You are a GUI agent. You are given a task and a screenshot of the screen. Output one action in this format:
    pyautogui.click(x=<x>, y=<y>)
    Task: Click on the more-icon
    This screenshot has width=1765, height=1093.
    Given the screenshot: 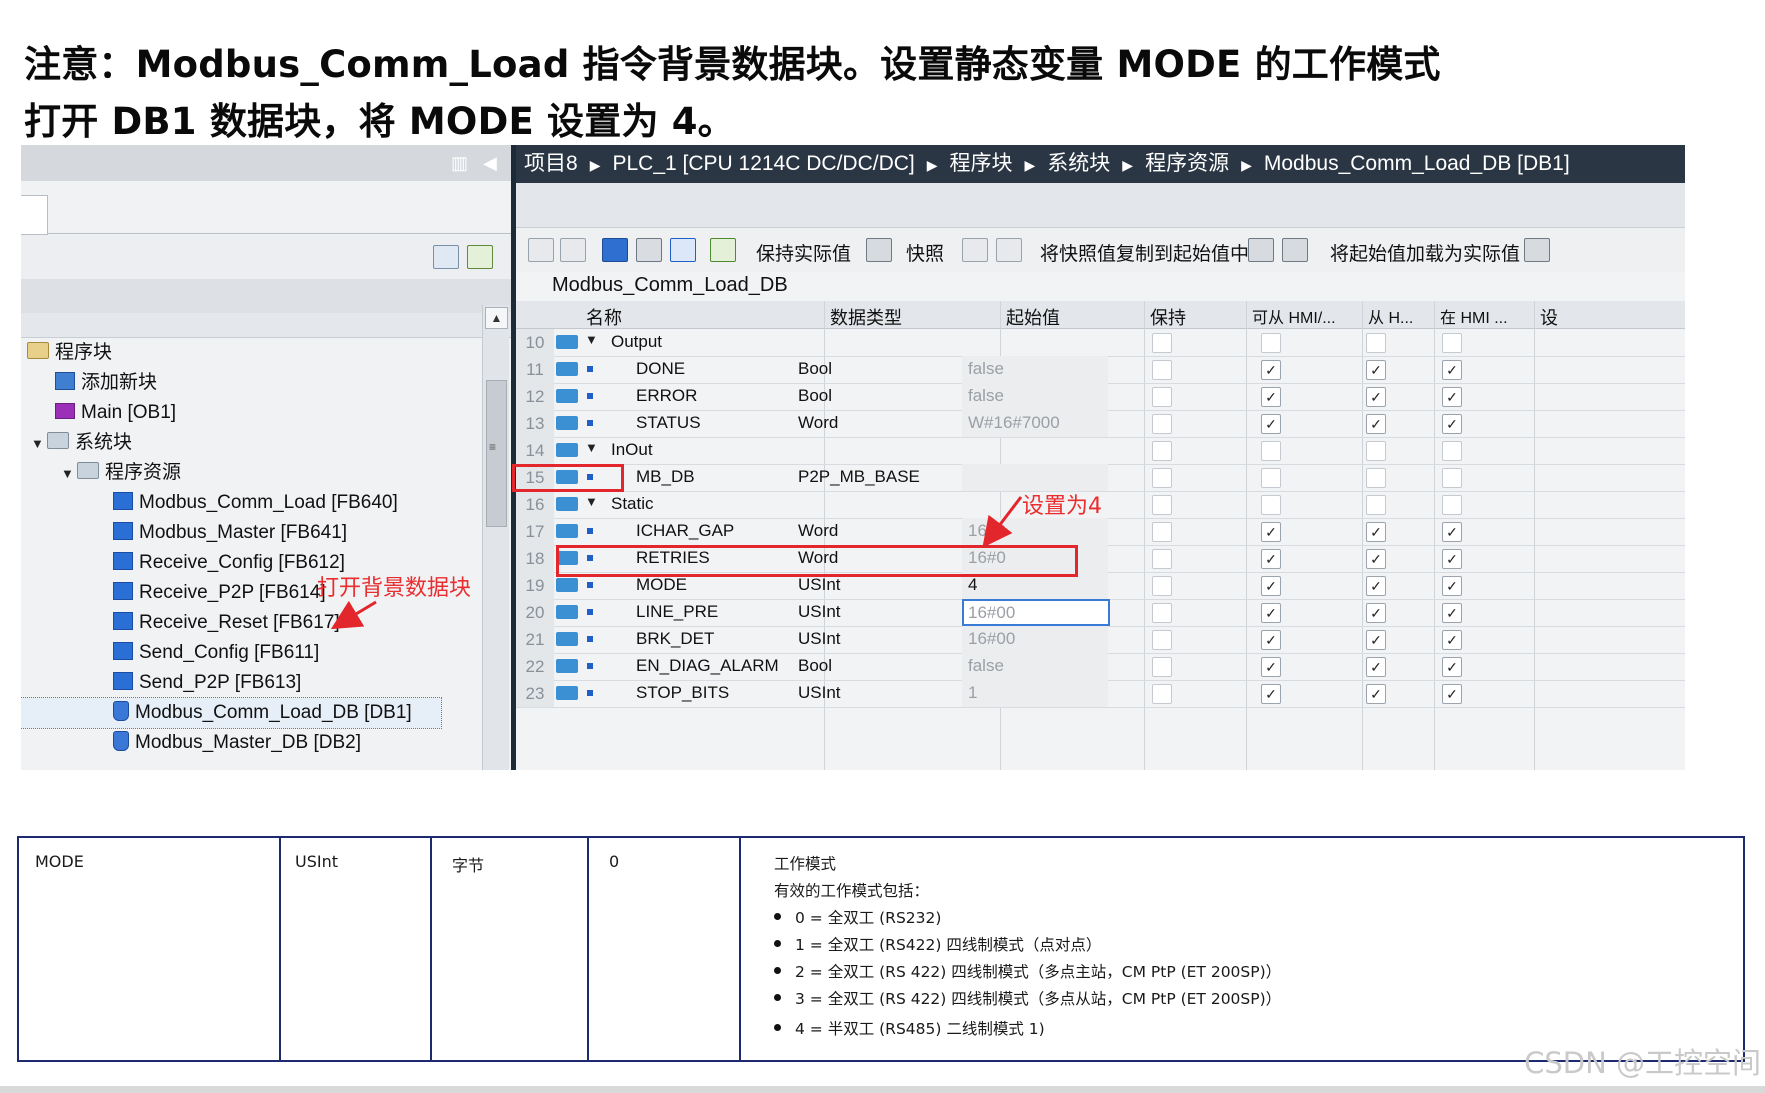 What is the action you would take?
    pyautogui.click(x=1537, y=250)
    